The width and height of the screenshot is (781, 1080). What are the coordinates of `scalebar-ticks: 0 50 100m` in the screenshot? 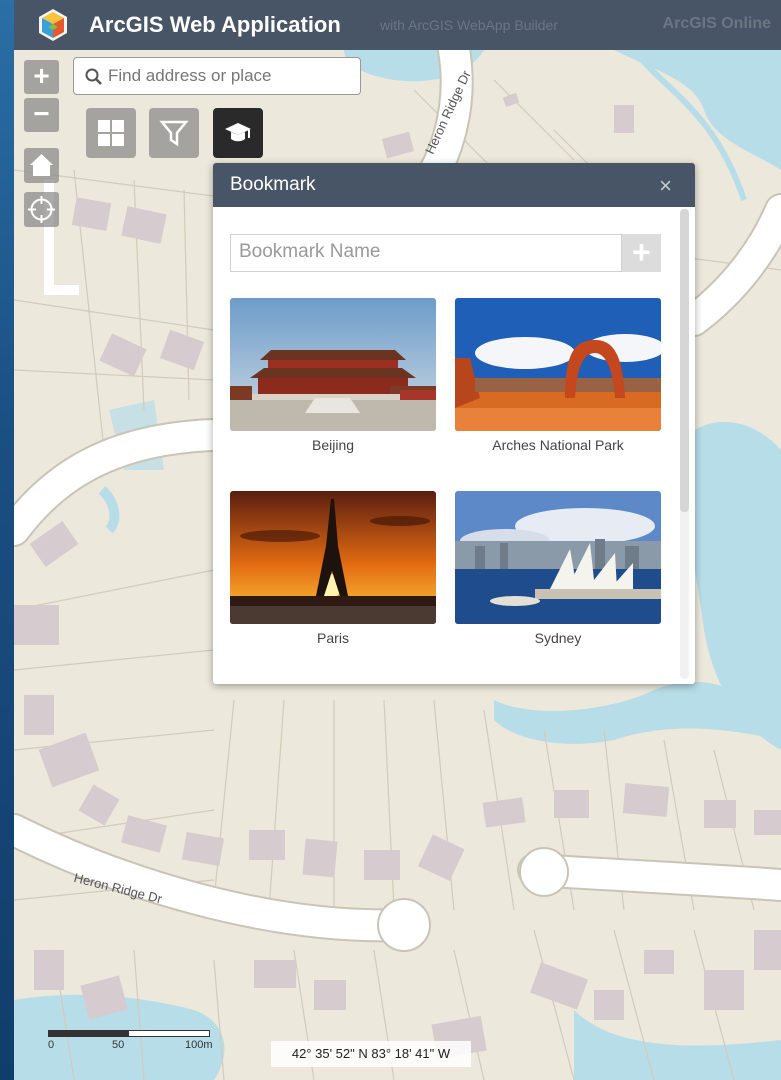 It's located at (148, 1045).